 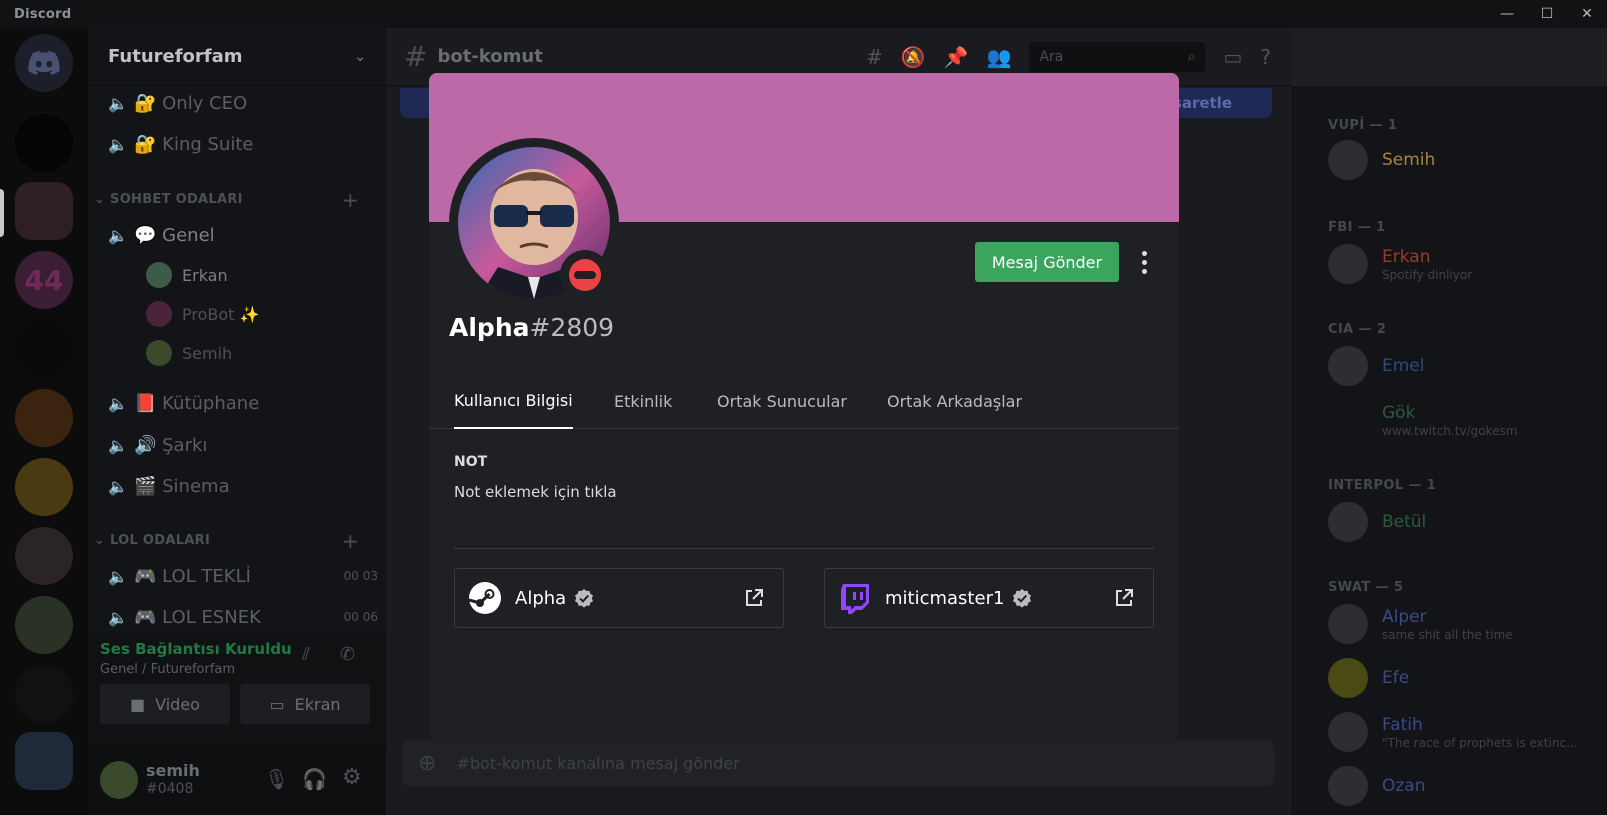 I want to click on send-message-button: Mesaj Gönder, so click(x=1047, y=262).